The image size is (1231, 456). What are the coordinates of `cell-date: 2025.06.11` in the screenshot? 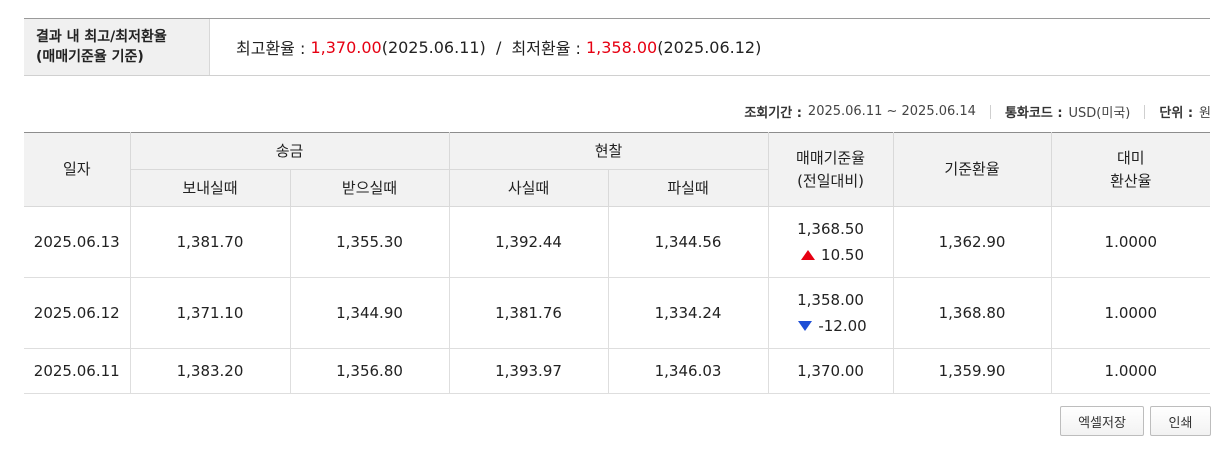 It's located at (77, 371).